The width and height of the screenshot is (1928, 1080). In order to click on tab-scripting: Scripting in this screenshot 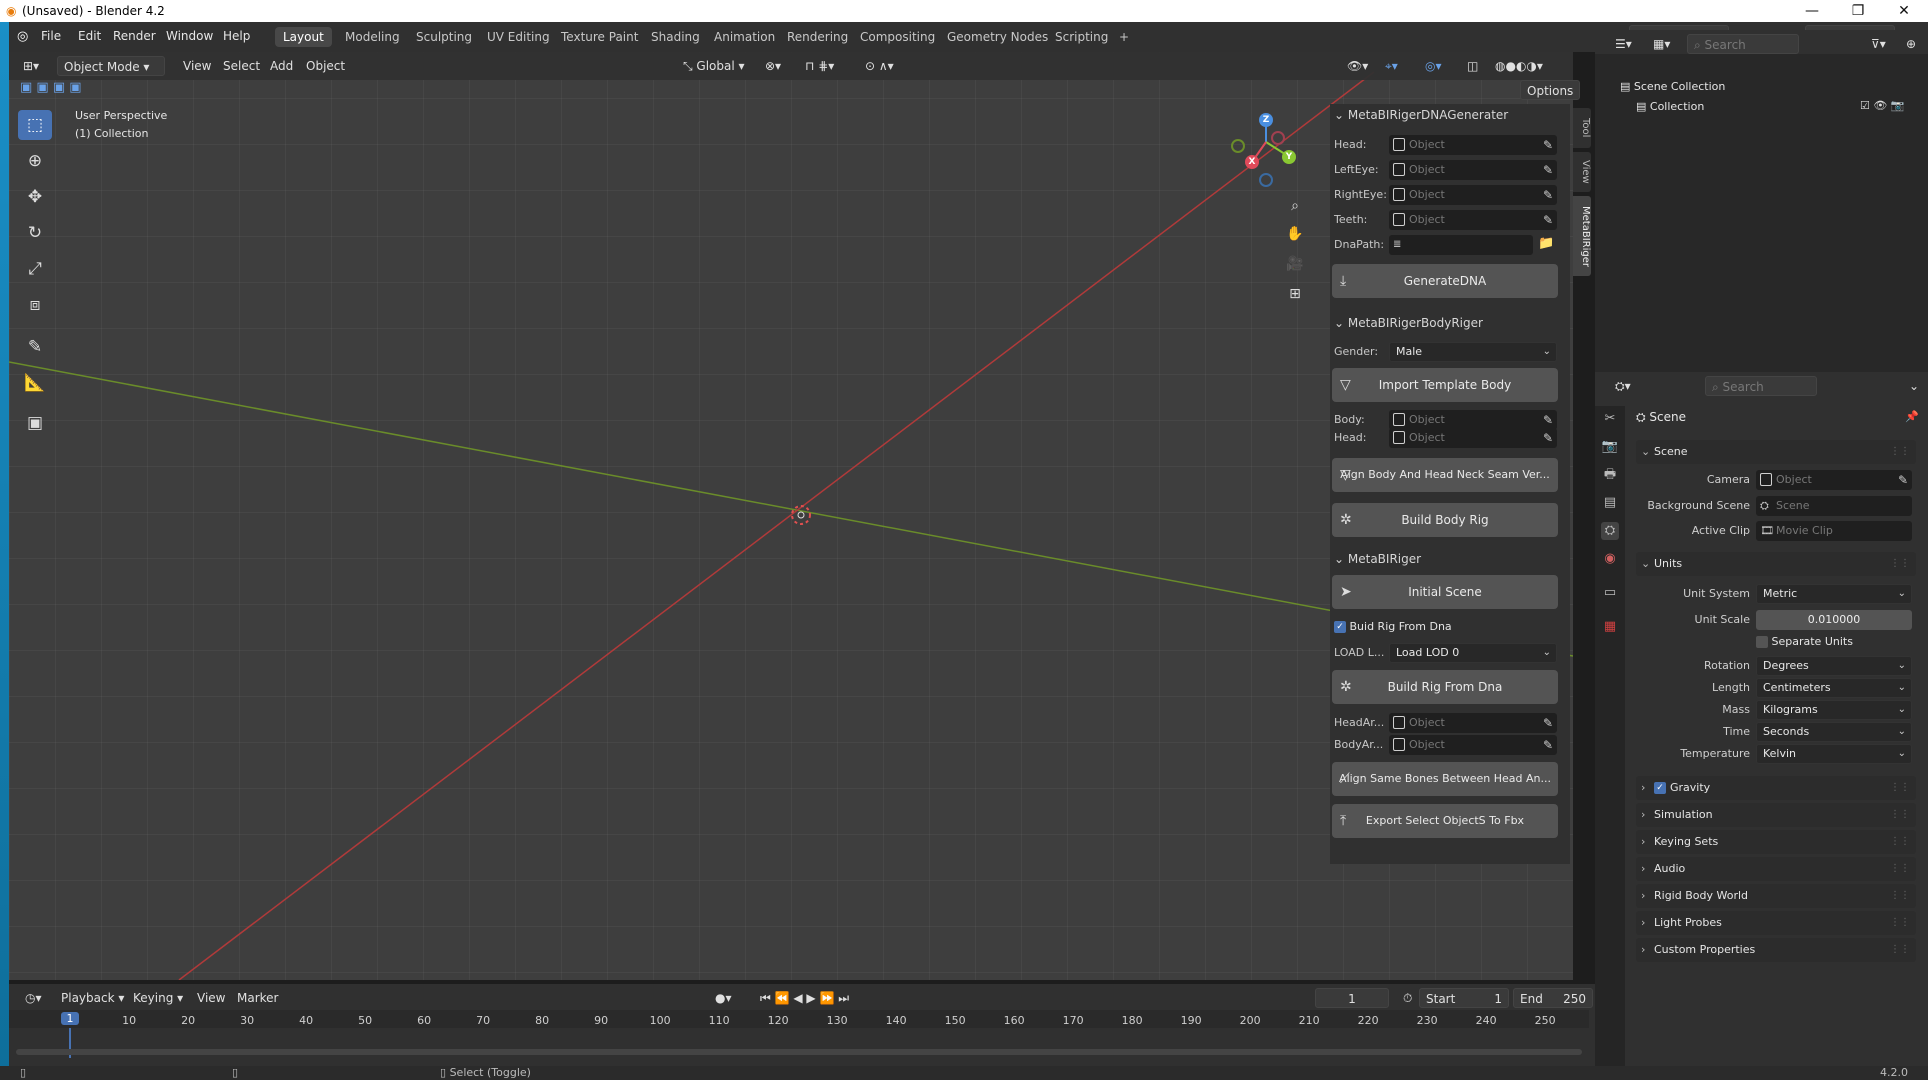, I will do `click(1081, 37)`.